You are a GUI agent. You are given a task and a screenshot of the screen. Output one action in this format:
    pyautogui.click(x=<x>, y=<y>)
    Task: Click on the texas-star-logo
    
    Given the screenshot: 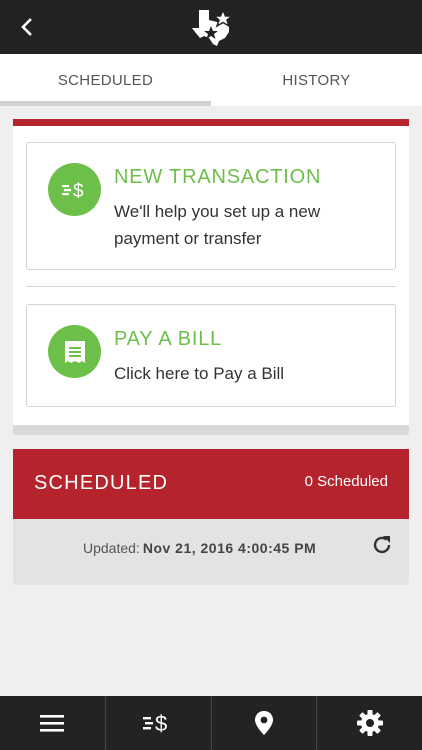 What is the action you would take?
    pyautogui.click(x=212, y=28)
    